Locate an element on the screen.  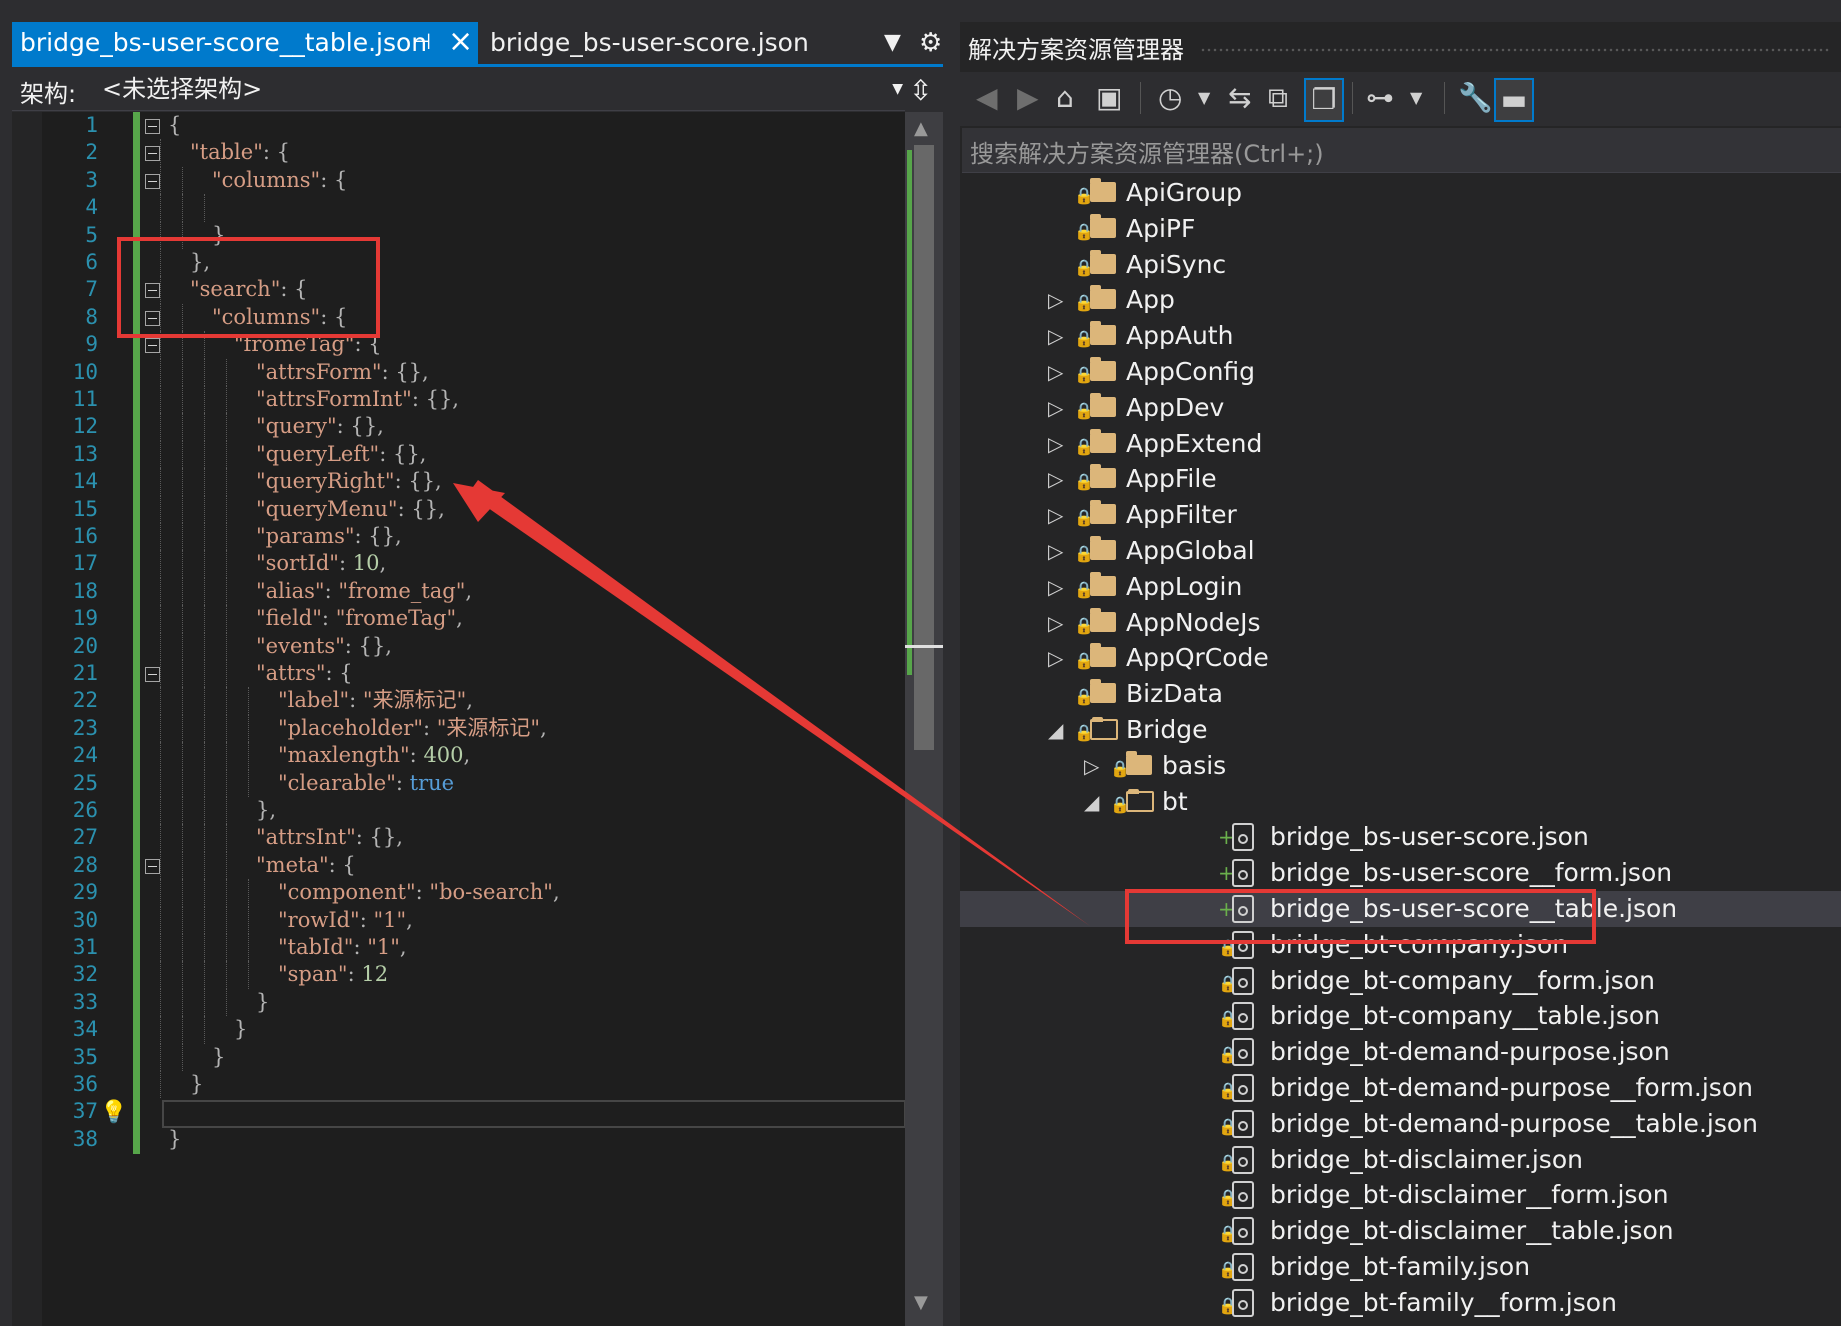
code-line: "field": "fromeTag", is located at coordinates (359, 618).